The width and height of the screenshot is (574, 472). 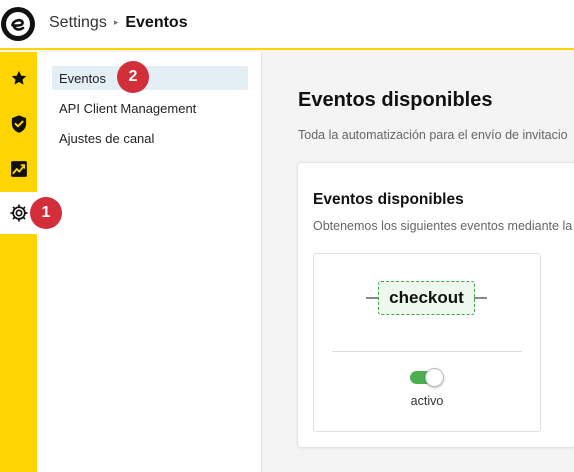 I want to click on rail-item-security, so click(x=18, y=124).